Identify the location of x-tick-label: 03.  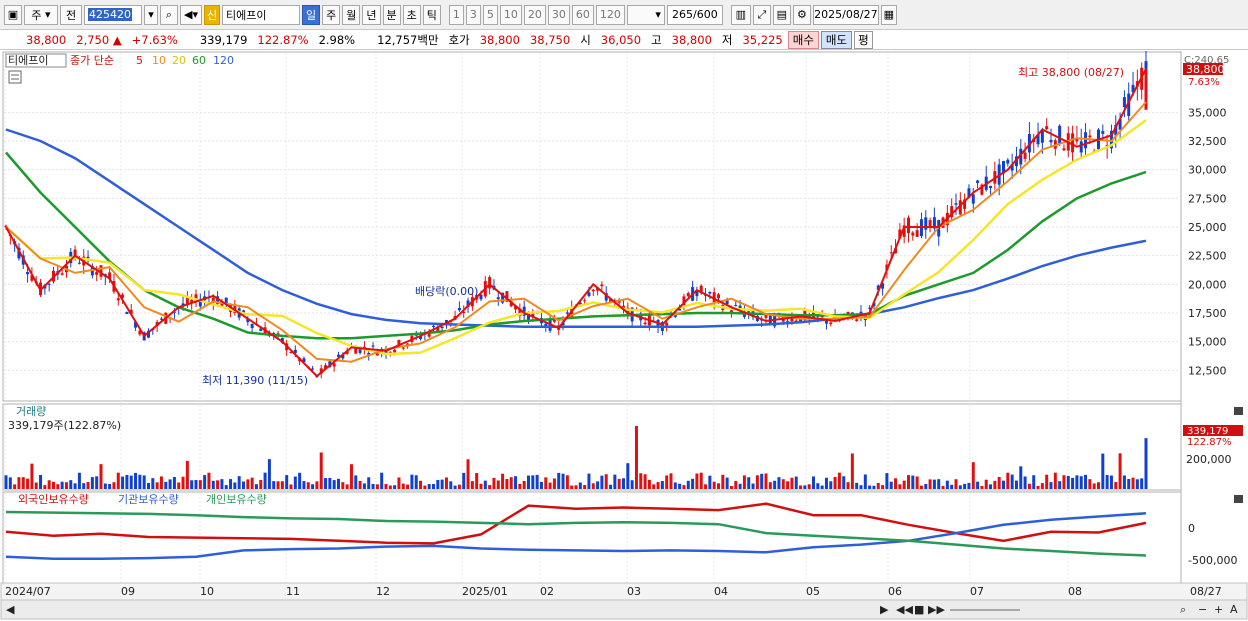
(634, 591).